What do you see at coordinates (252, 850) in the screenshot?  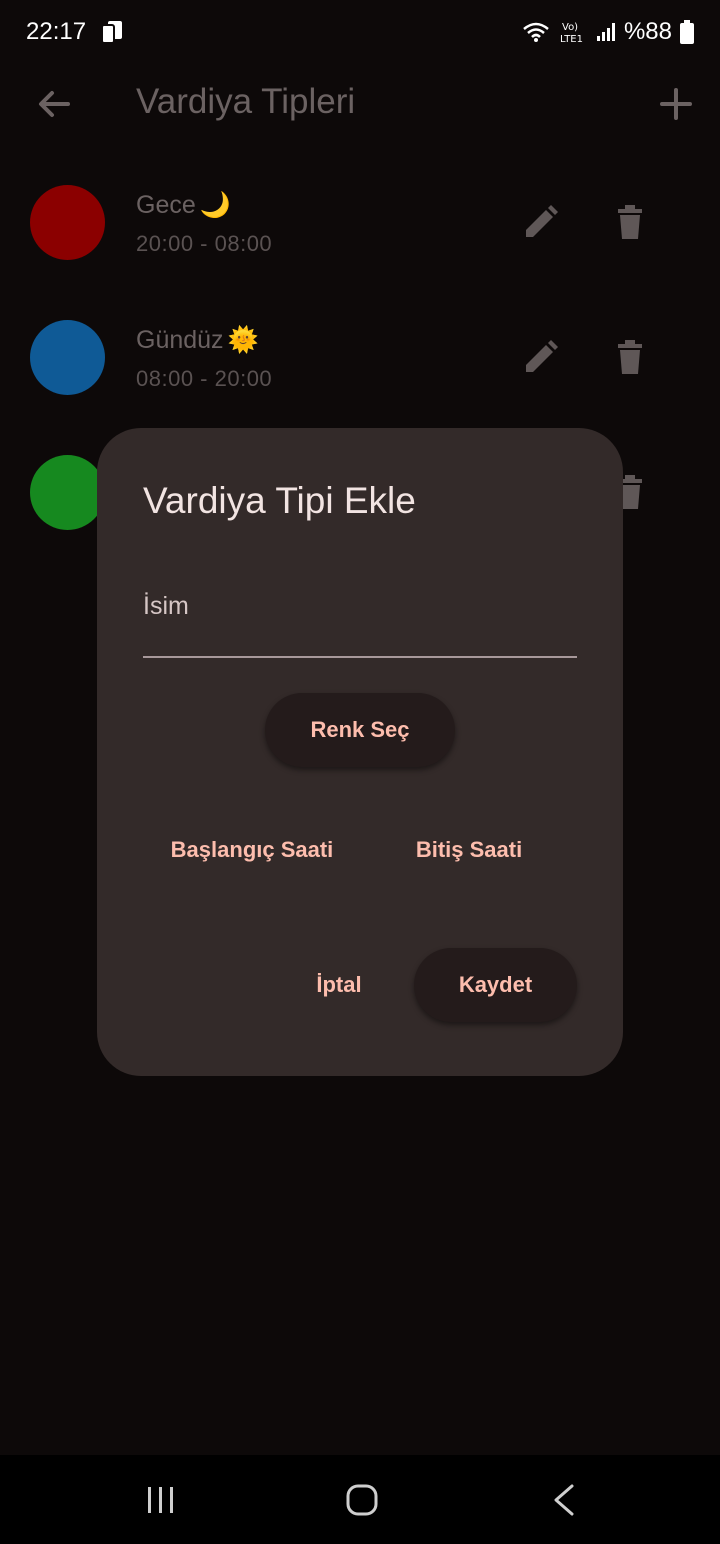 I see `start-time-button: Başlangıç Saati` at bounding box center [252, 850].